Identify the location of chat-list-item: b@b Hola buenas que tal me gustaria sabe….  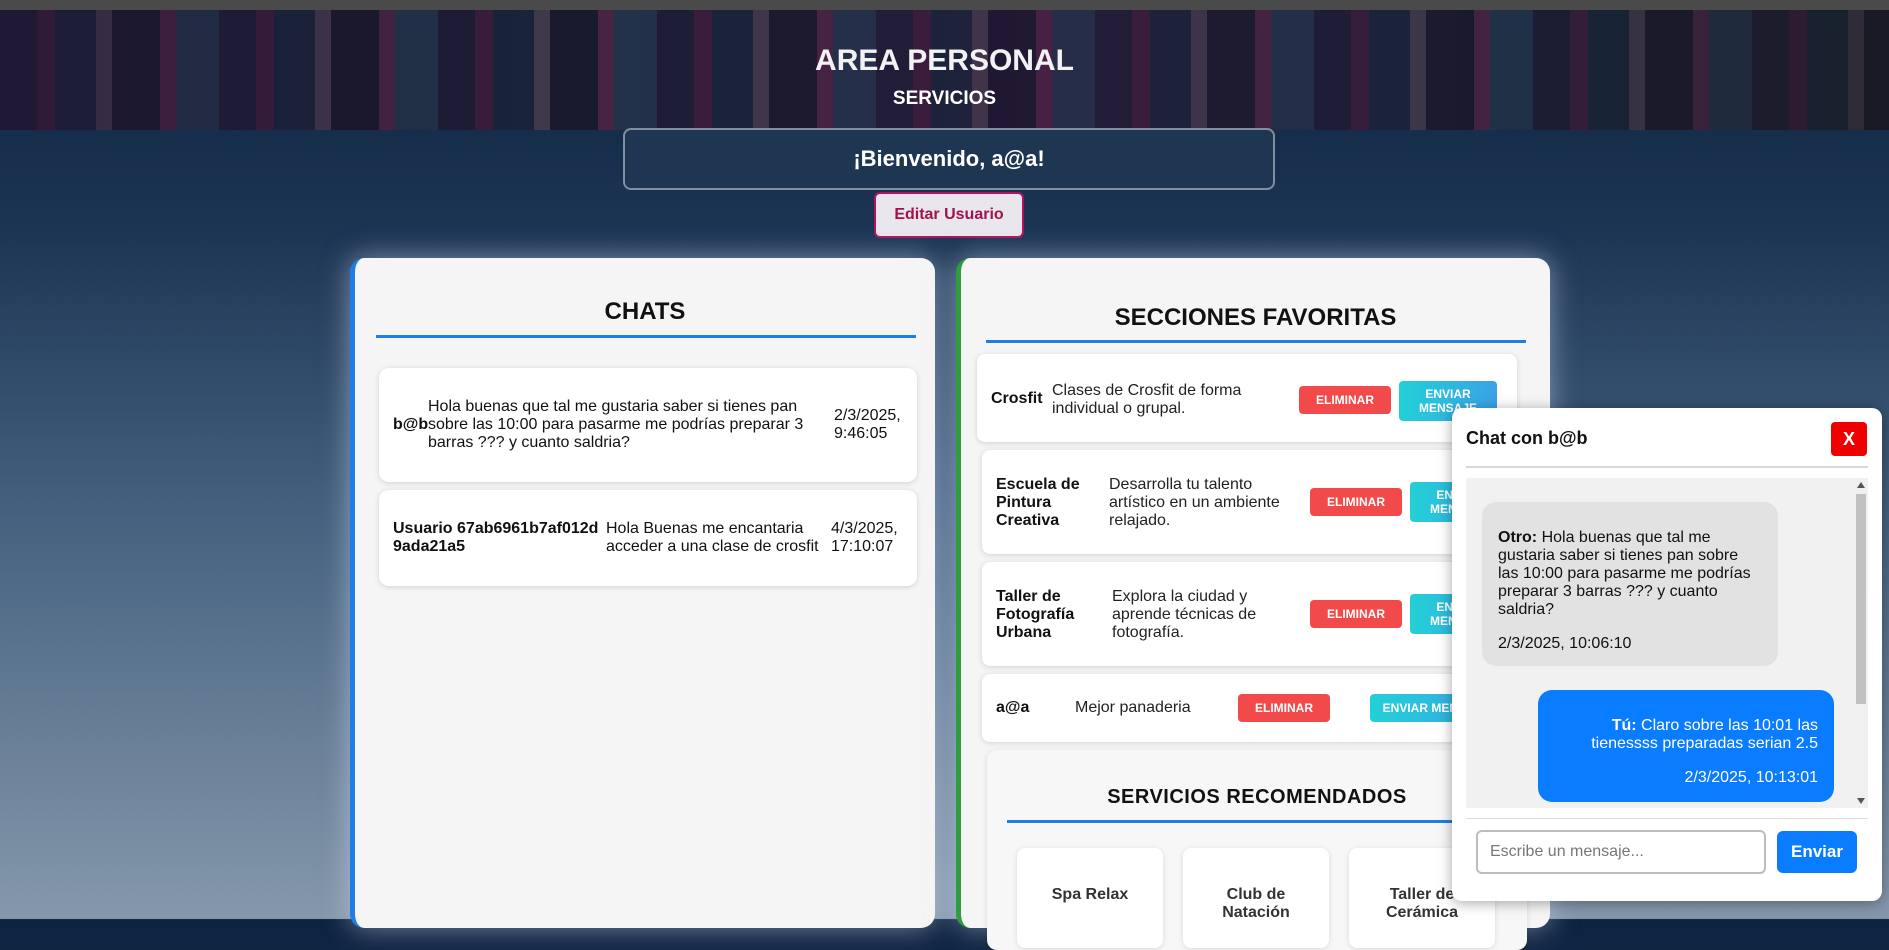
(648, 425).